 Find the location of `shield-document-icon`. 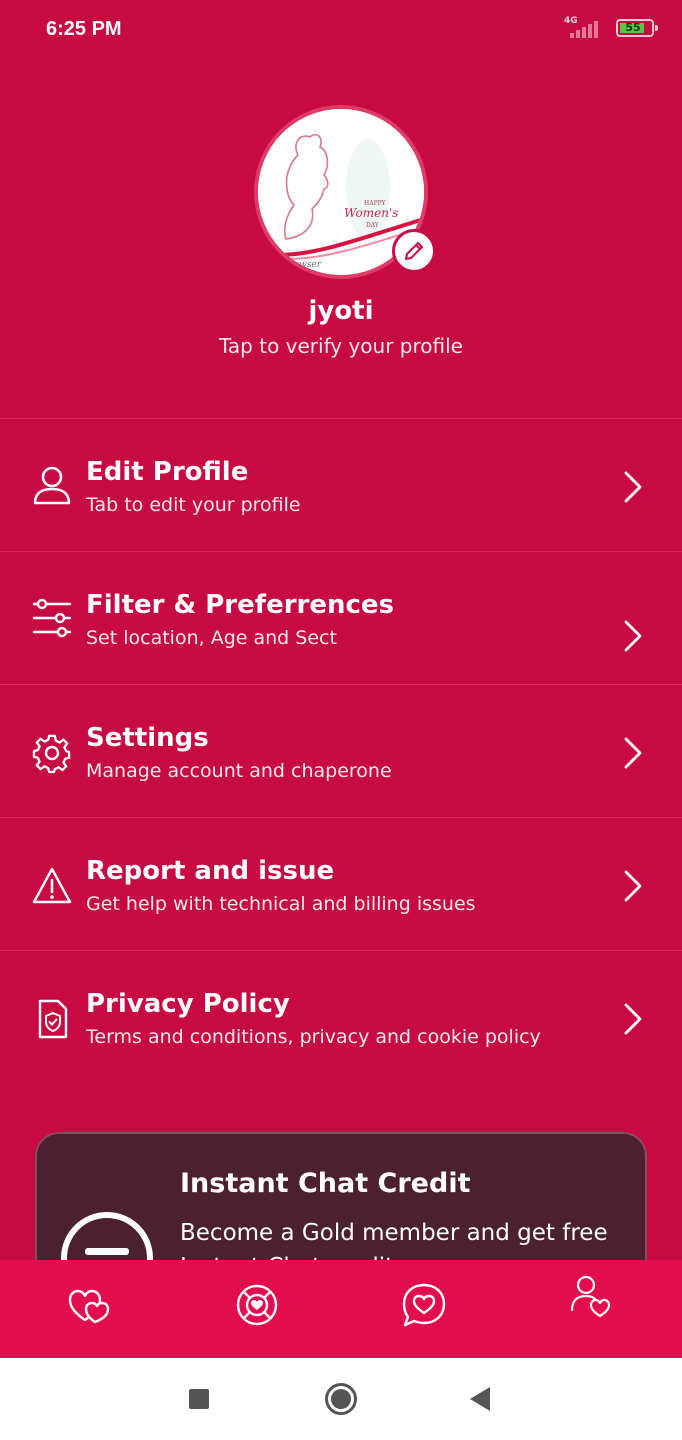

shield-document-icon is located at coordinates (53, 1019).